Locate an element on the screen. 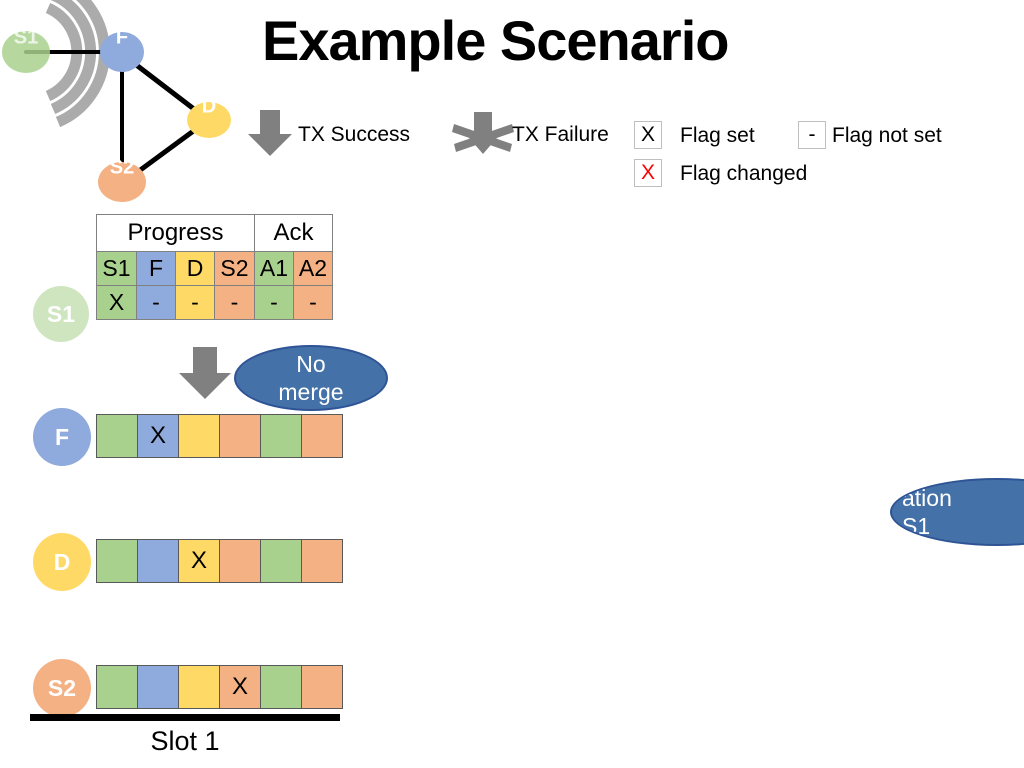 The width and height of the screenshot is (1024, 768). slot-cell-s2-f is located at coordinates (158, 687).